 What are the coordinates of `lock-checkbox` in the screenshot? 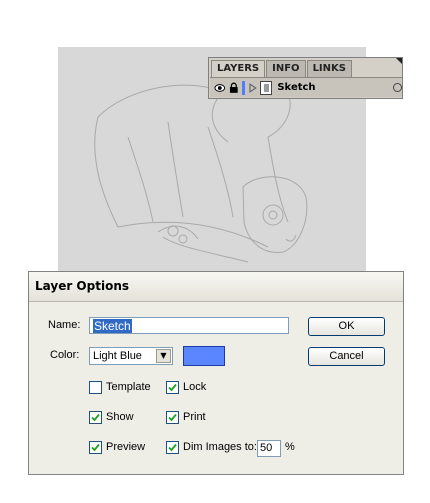 It's located at (172, 387).